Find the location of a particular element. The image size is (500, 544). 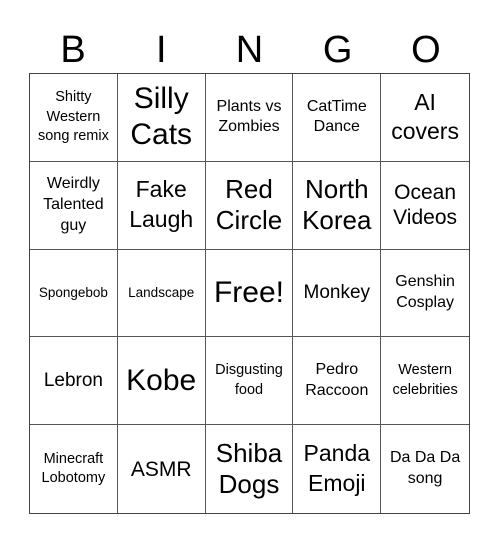

header-letter-g: G is located at coordinates (337, 50).